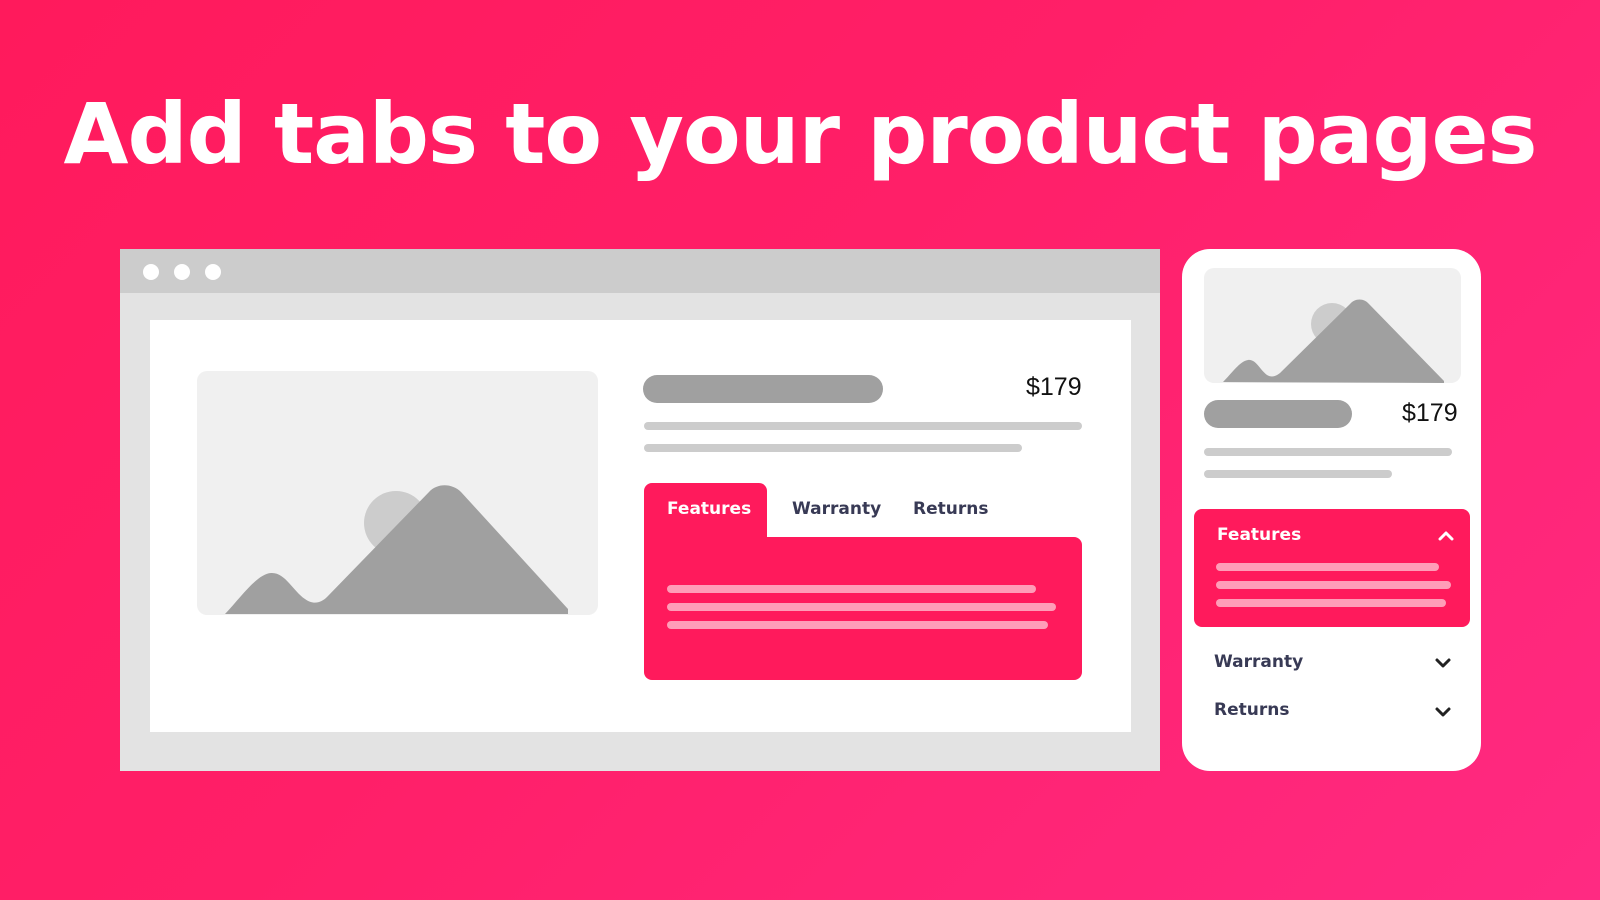 The height and width of the screenshot is (900, 1600). Describe the element at coordinates (1446, 535) in the screenshot. I see `chevron-up-icon` at that location.